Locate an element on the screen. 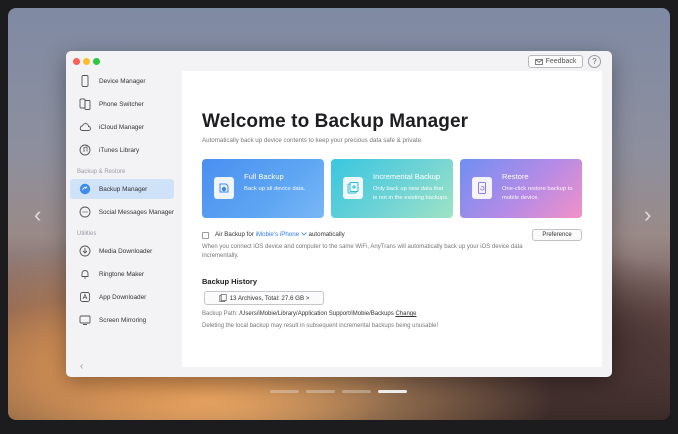 This screenshot has height=434, width=678. sidebar-collapse-button: ‹ is located at coordinates (81, 366).